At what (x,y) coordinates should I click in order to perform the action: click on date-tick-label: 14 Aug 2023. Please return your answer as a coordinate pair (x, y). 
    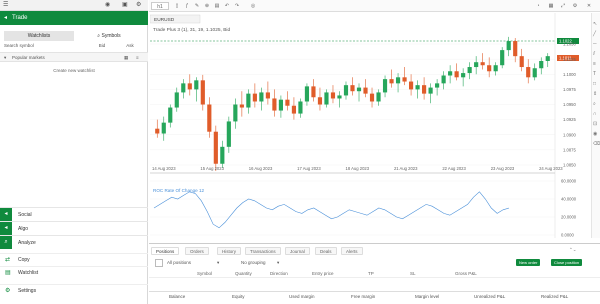
    Looking at the image, I should click on (164, 168).